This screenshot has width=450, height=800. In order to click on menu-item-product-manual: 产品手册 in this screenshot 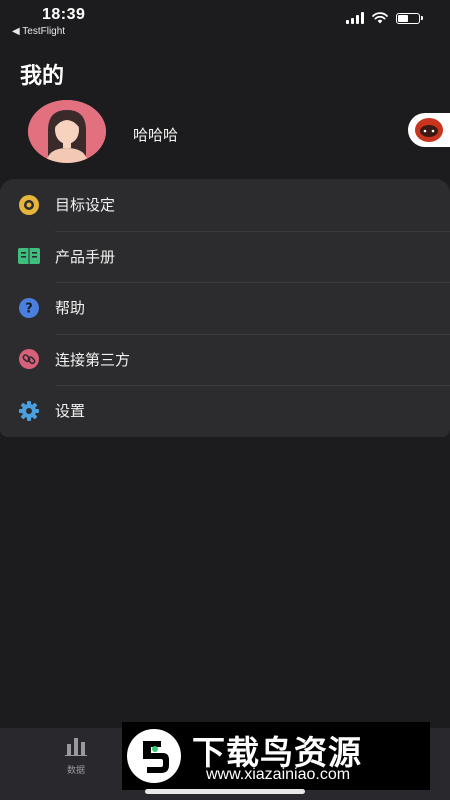, I will do `click(225, 256)`.